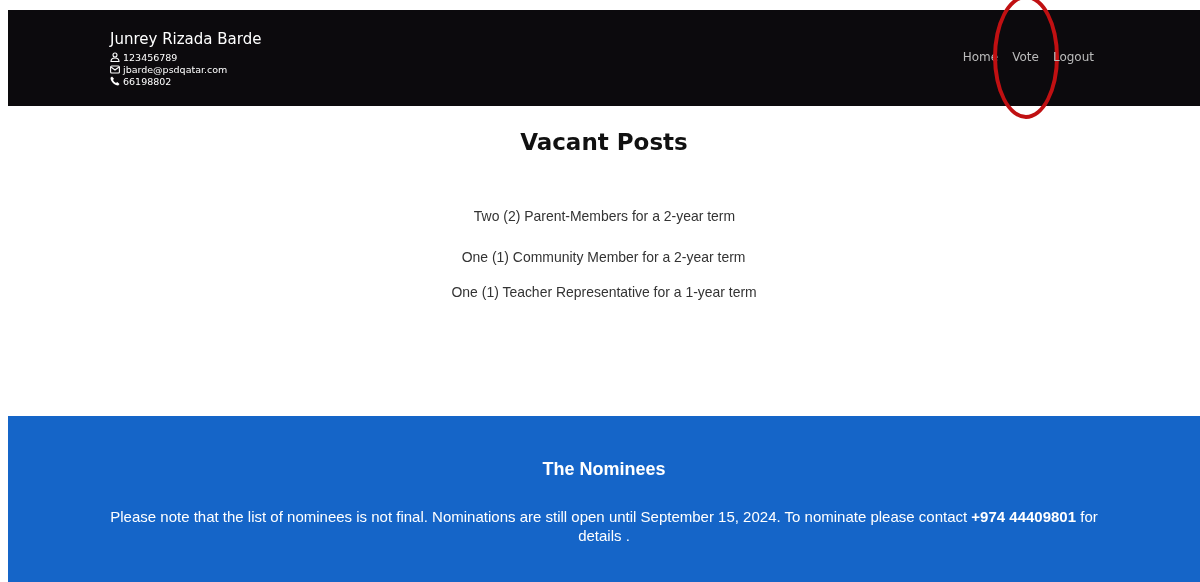 The width and height of the screenshot is (1200, 582). Describe the element at coordinates (604, 142) in the screenshot. I see `section-title: Vacant Posts` at that location.